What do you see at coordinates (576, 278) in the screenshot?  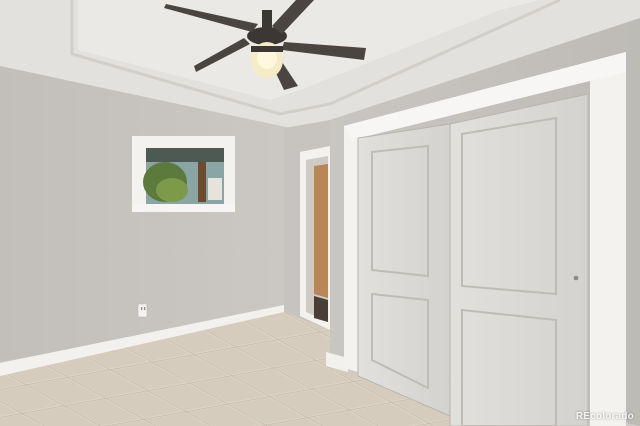 I see `door-knob-icon` at bounding box center [576, 278].